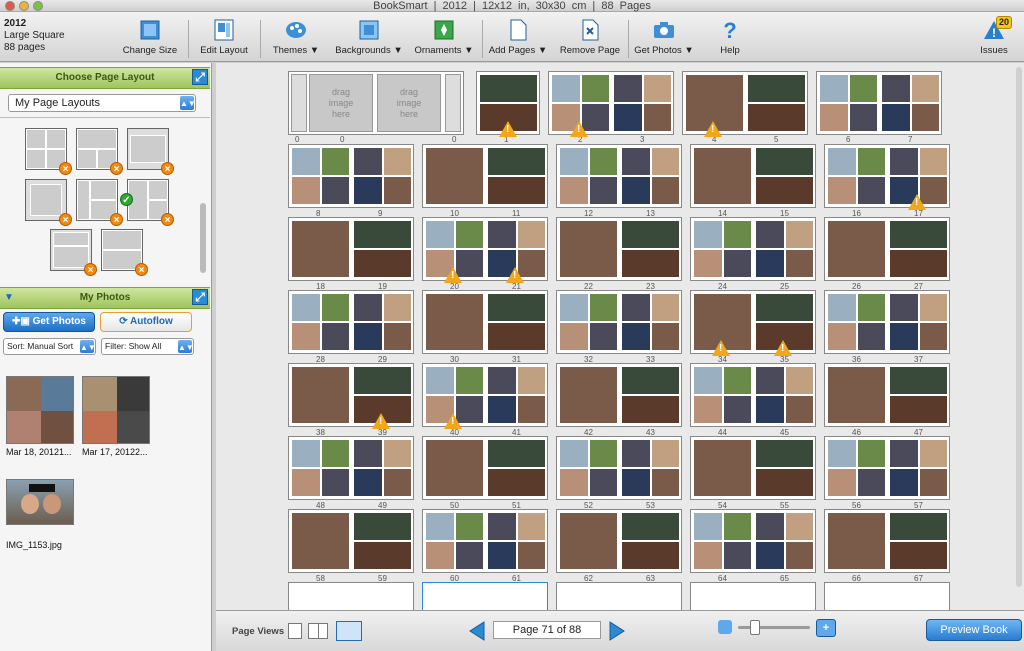  I want to click on page-grid-scrollbar, so click(1019, 327).